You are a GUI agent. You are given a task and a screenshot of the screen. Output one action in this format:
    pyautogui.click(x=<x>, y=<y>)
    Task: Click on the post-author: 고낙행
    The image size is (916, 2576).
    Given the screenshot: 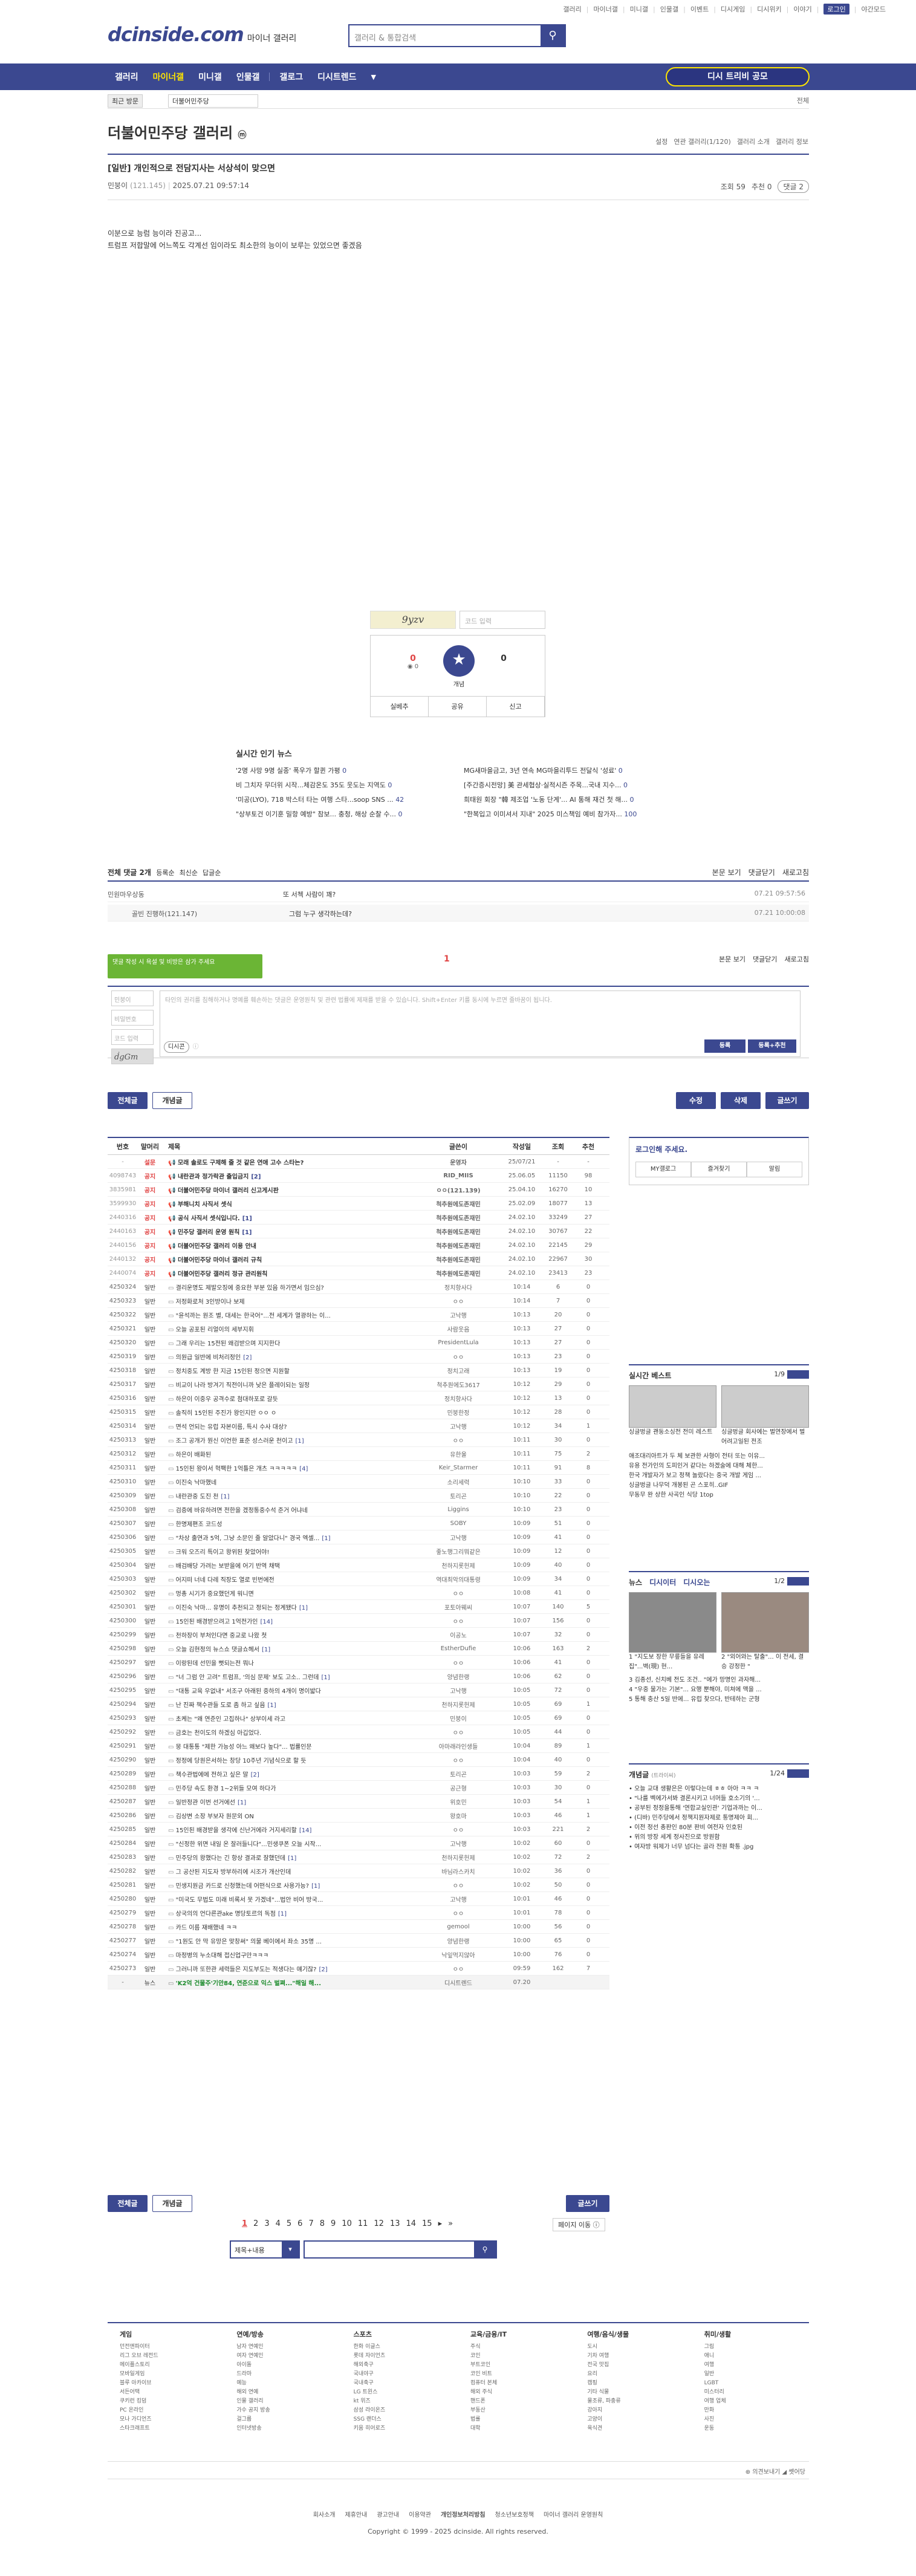 What is the action you would take?
    pyautogui.click(x=458, y=1843)
    